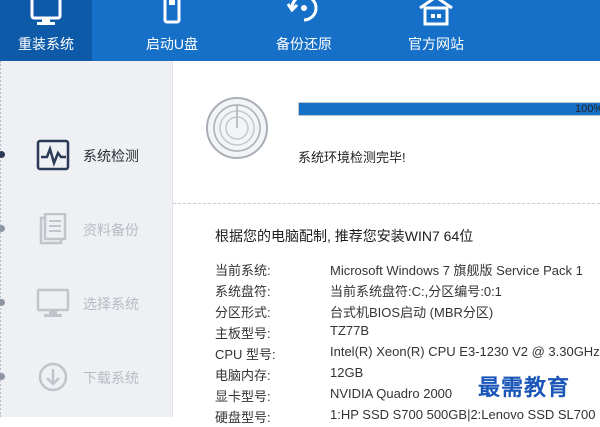 This screenshot has width=600, height=427. Describe the element at coordinates (587, 109) in the screenshot. I see `detect-progress-text: 100%` at that location.